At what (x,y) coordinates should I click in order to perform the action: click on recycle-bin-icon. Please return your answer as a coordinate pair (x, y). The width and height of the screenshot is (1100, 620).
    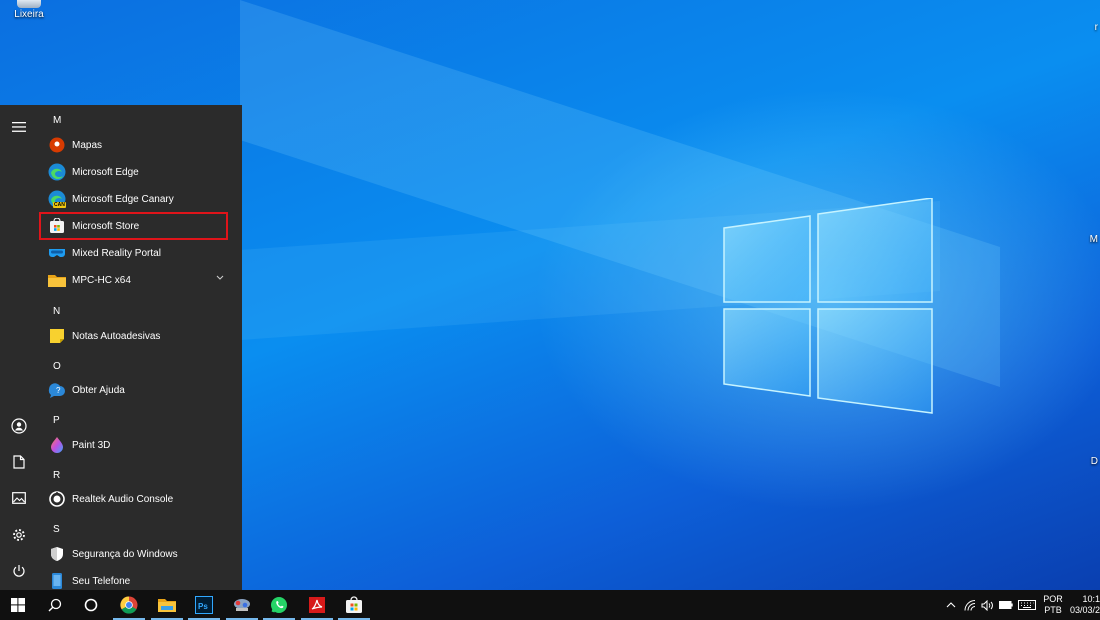
    Looking at the image, I should click on (29, 4).